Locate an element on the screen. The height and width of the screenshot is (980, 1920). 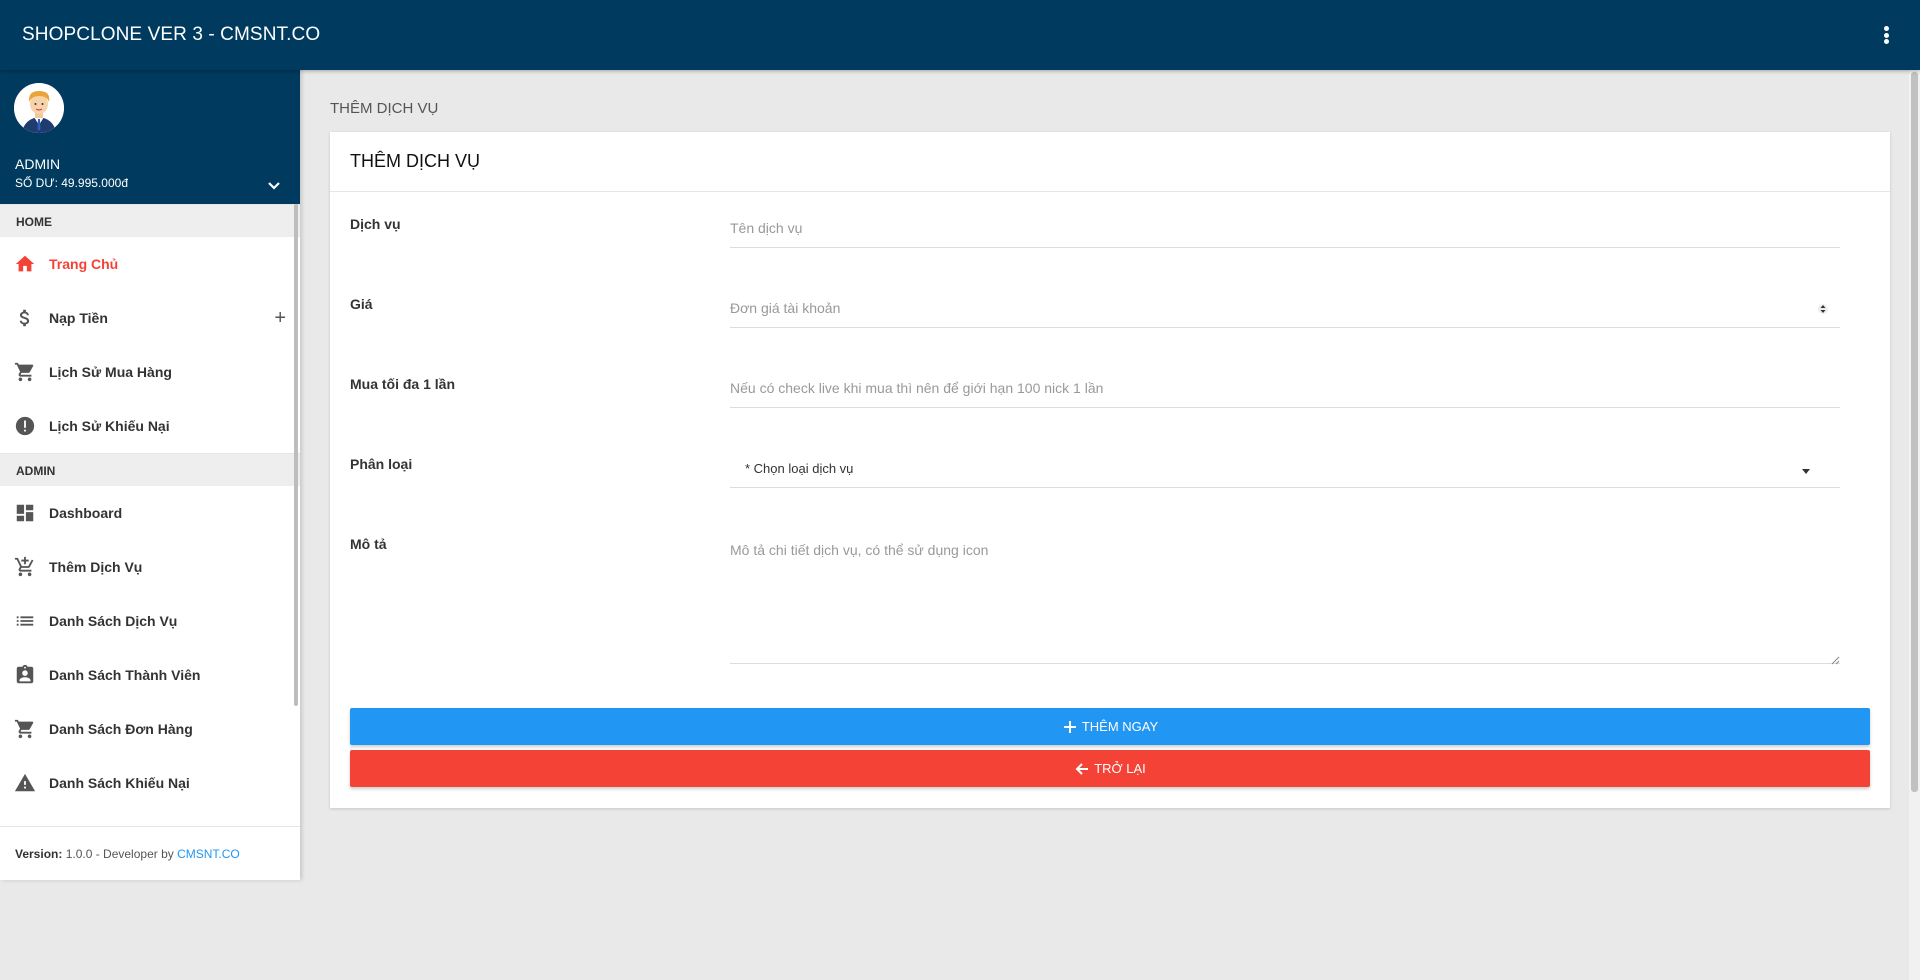
add-now-button: THÊM NGAY is located at coordinates (1110, 726).